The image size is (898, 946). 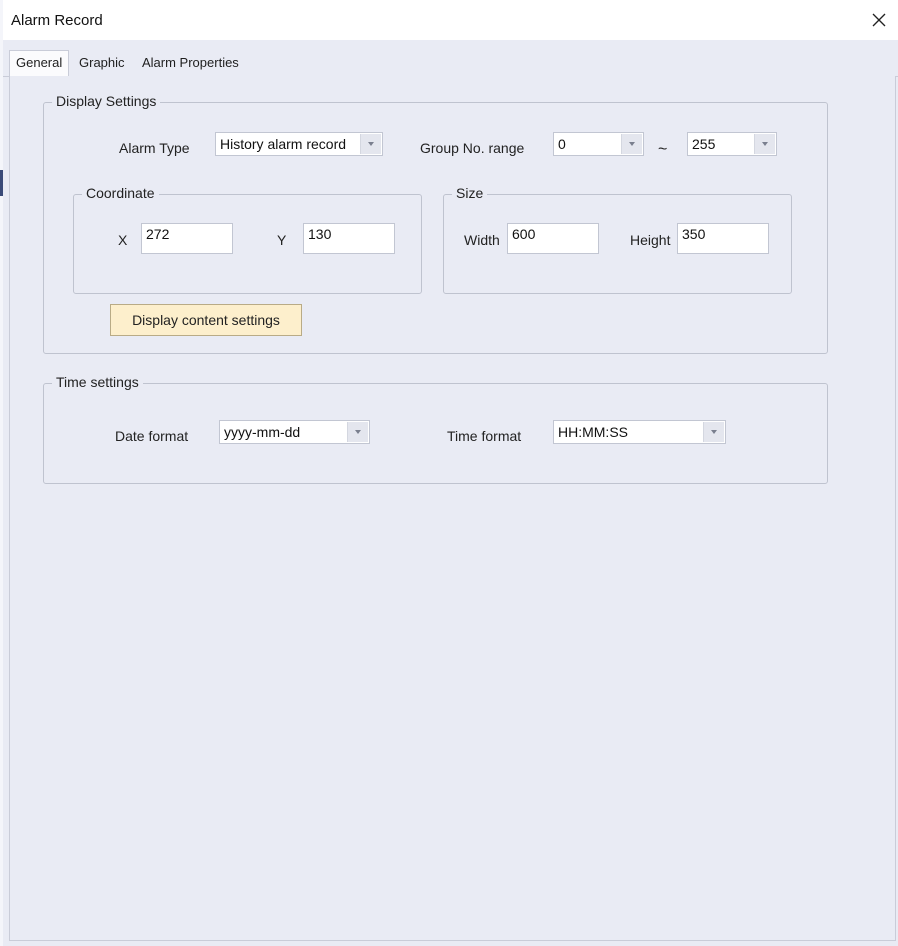 I want to click on display-content-settings-button: Display content settings, so click(x=206, y=320).